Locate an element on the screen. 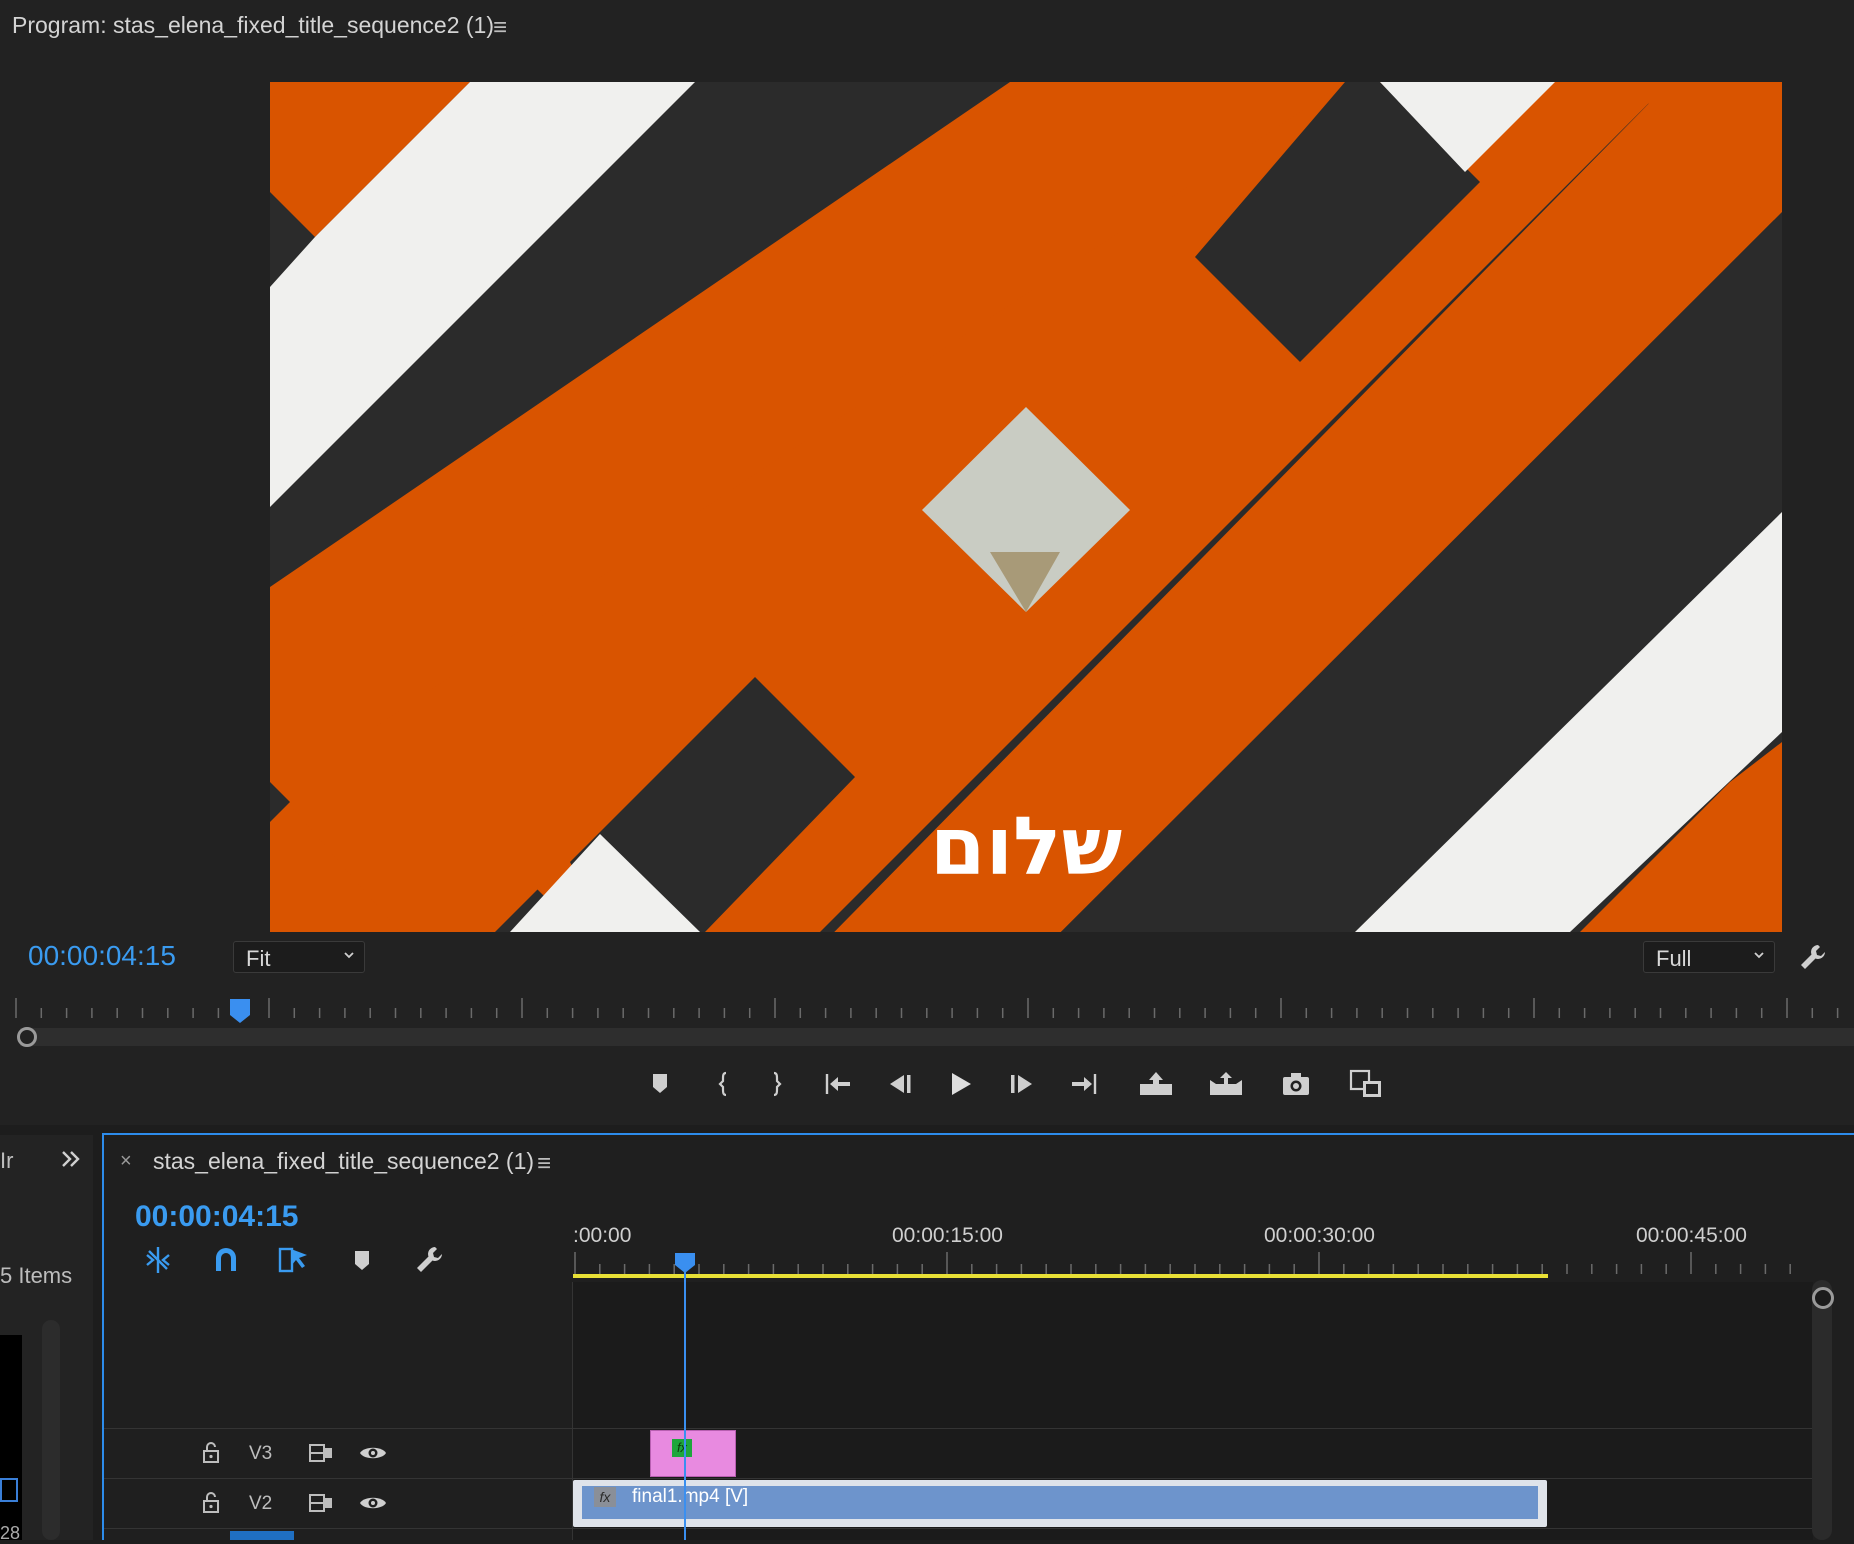 This screenshot has width=1854, height=1544. close-icon: × is located at coordinates (126, 1161).